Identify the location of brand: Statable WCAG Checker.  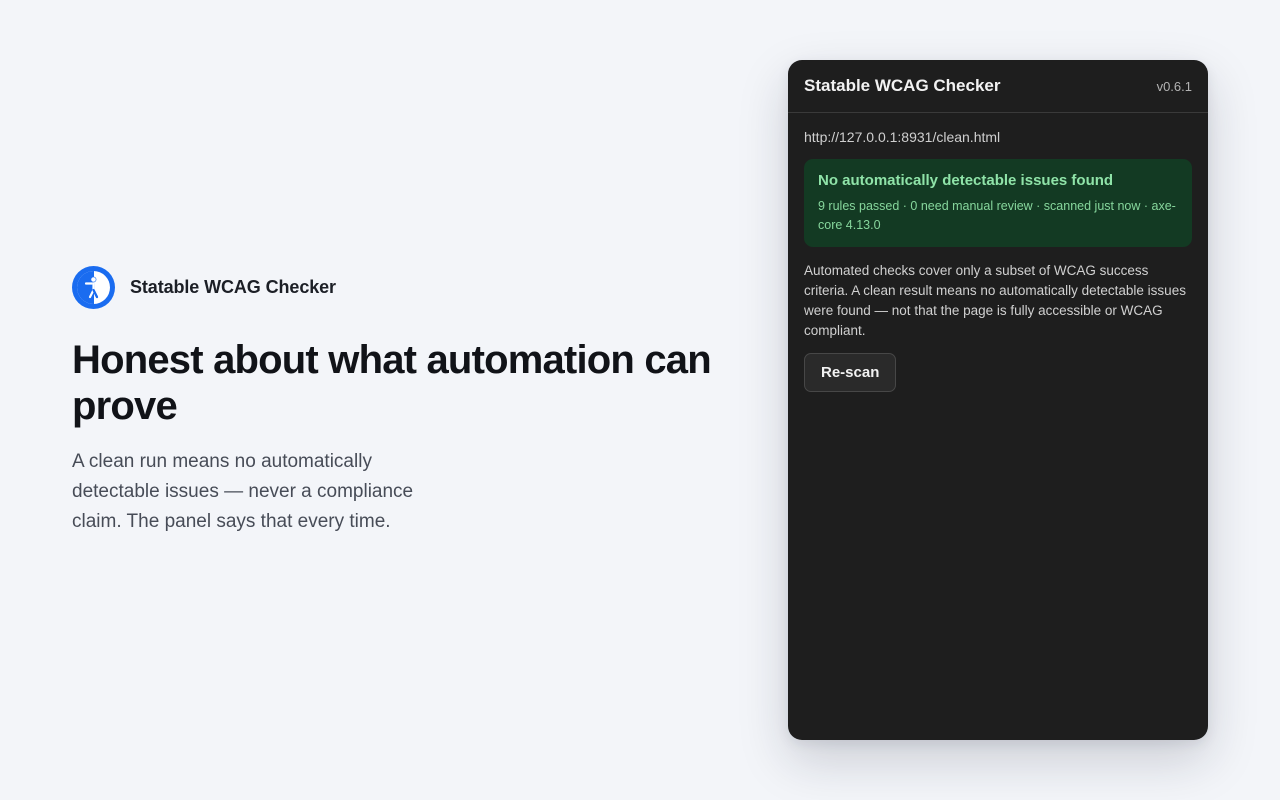
(402, 287).